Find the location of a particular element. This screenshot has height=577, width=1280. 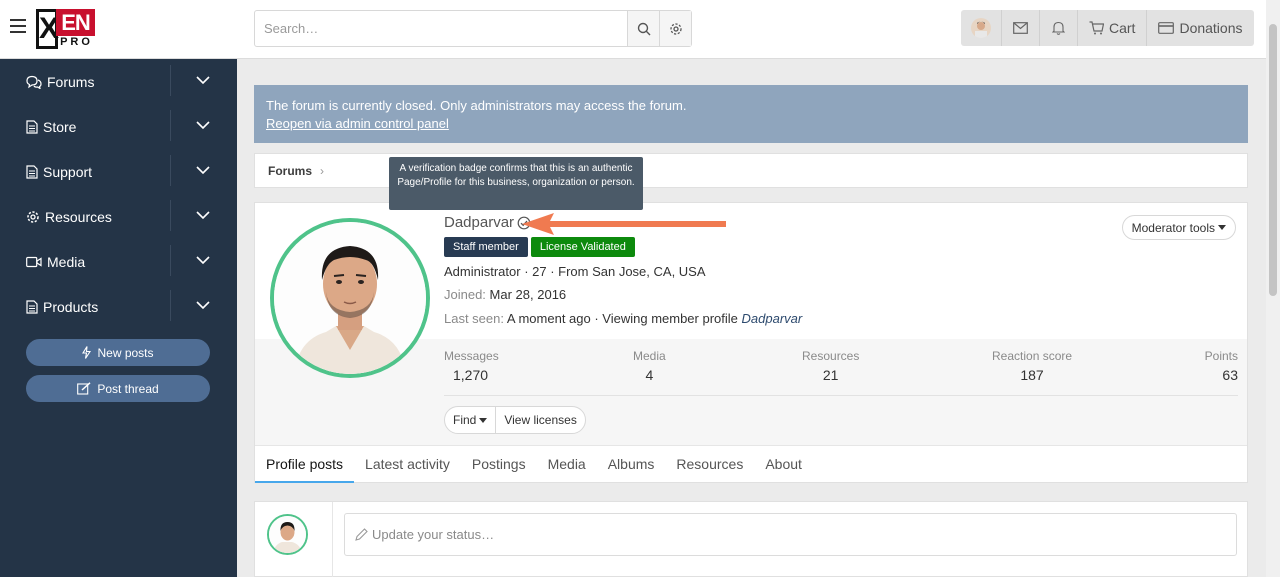

breadcrumb-forums: Forums is located at coordinates (290, 171).